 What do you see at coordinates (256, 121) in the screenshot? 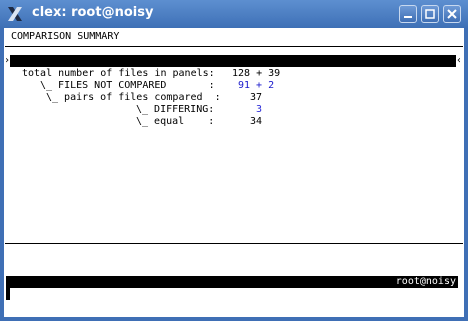
I see `equal-value: 34` at bounding box center [256, 121].